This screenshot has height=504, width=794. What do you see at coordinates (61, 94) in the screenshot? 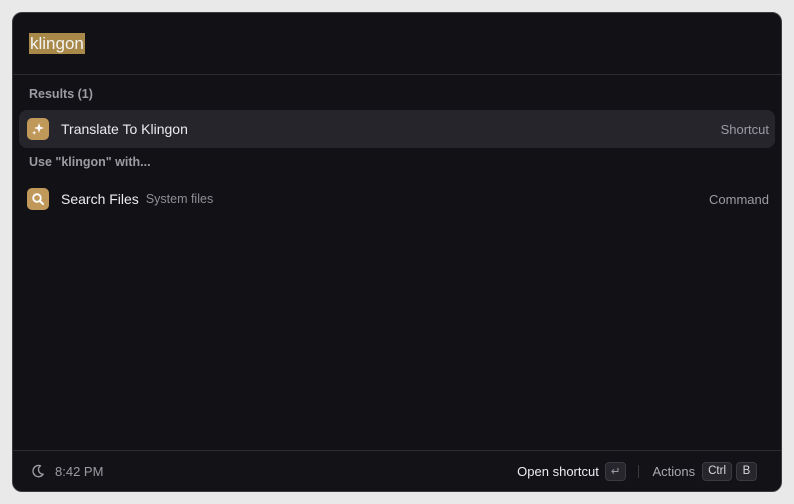
I see `results-section-title: Results (1)` at bounding box center [61, 94].